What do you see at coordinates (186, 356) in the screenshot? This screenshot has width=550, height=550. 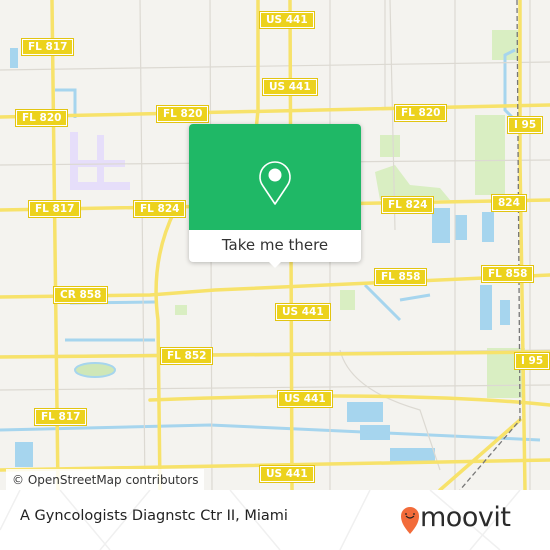 I see `road-shield: FL 852` at bounding box center [186, 356].